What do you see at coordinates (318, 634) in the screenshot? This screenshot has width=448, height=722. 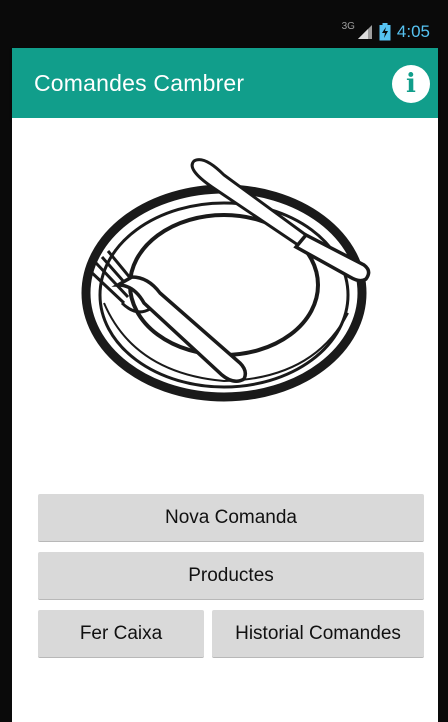 I see `order-history-button: Historial Comandes` at bounding box center [318, 634].